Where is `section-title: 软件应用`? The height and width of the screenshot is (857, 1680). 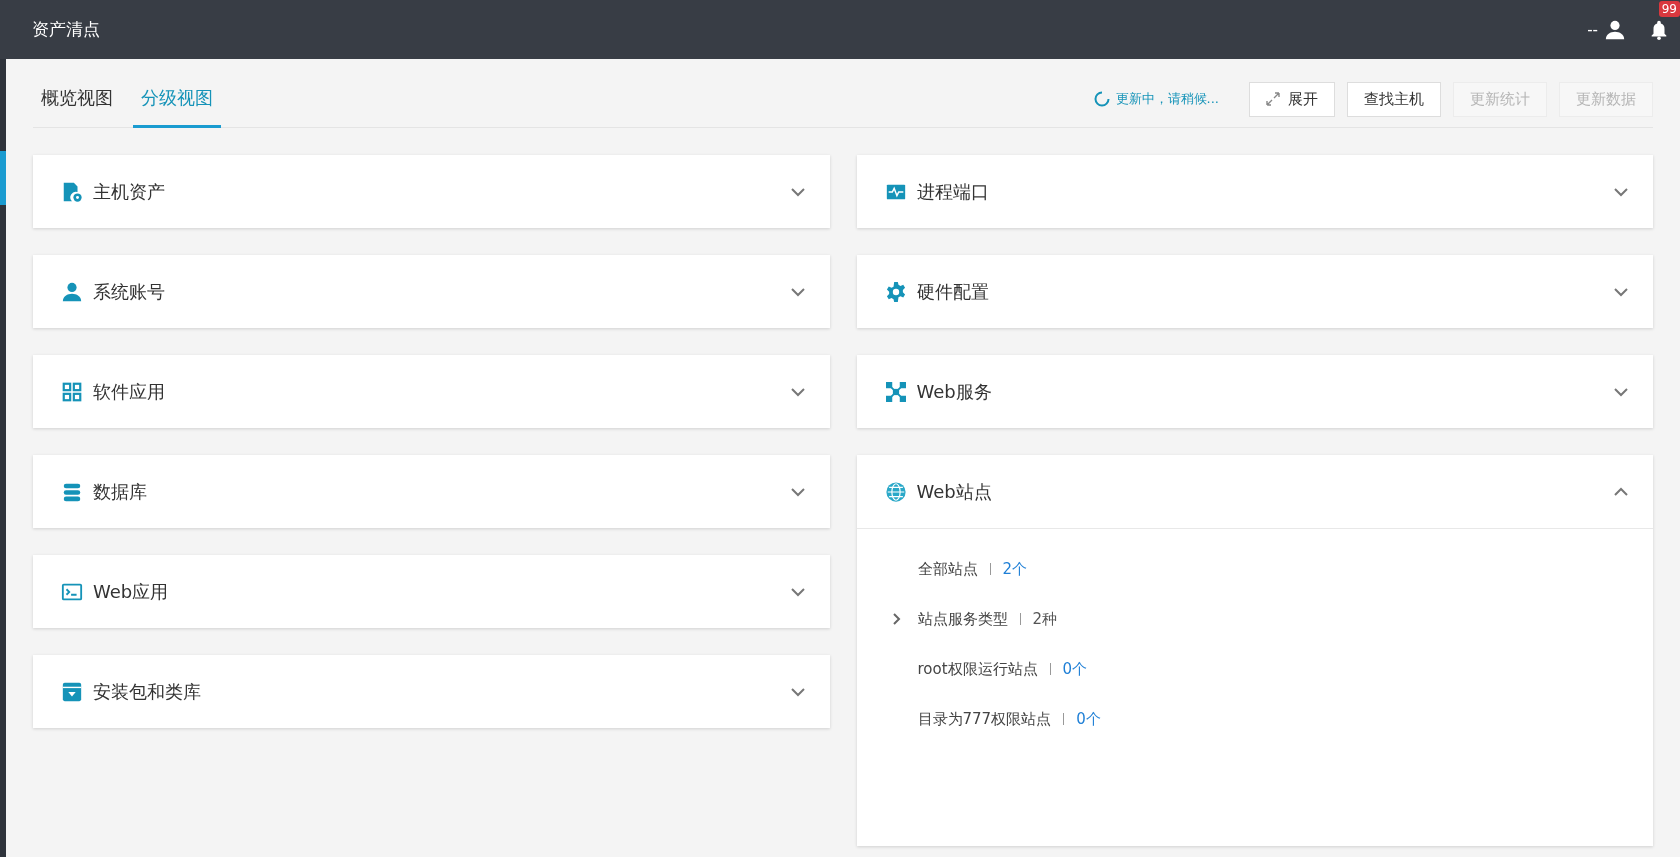
section-title: 软件应用 is located at coordinates (129, 391).